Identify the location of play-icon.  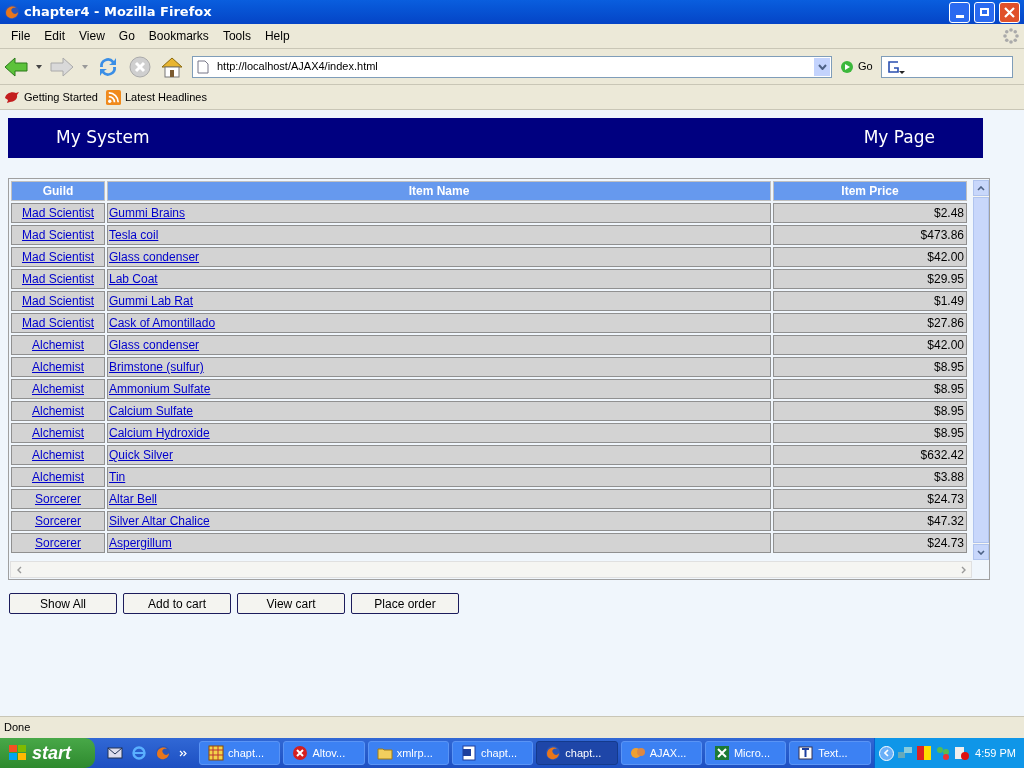
(847, 66).